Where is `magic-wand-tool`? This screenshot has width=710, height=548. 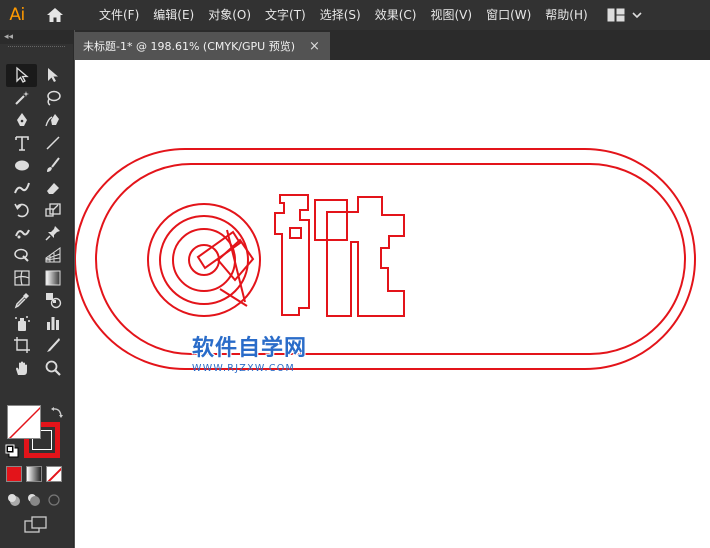
magic-wand-tool is located at coordinates (21, 98).